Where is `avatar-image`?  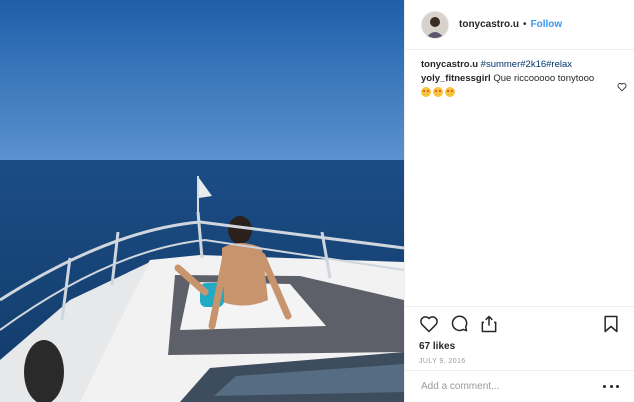 avatar-image is located at coordinates (435, 24).